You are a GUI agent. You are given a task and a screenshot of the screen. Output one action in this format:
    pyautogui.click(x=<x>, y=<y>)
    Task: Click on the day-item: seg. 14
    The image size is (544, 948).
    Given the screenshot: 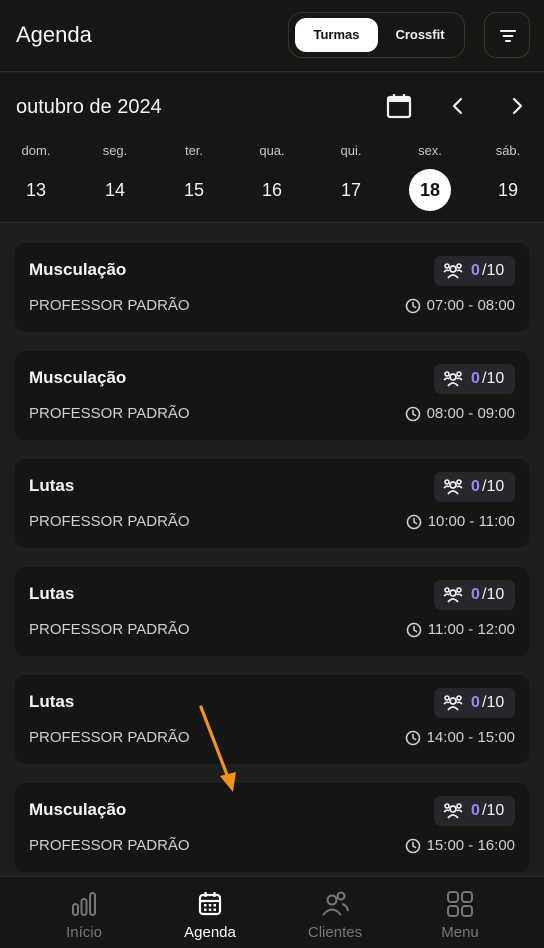 What is the action you would take?
    pyautogui.click(x=115, y=177)
    